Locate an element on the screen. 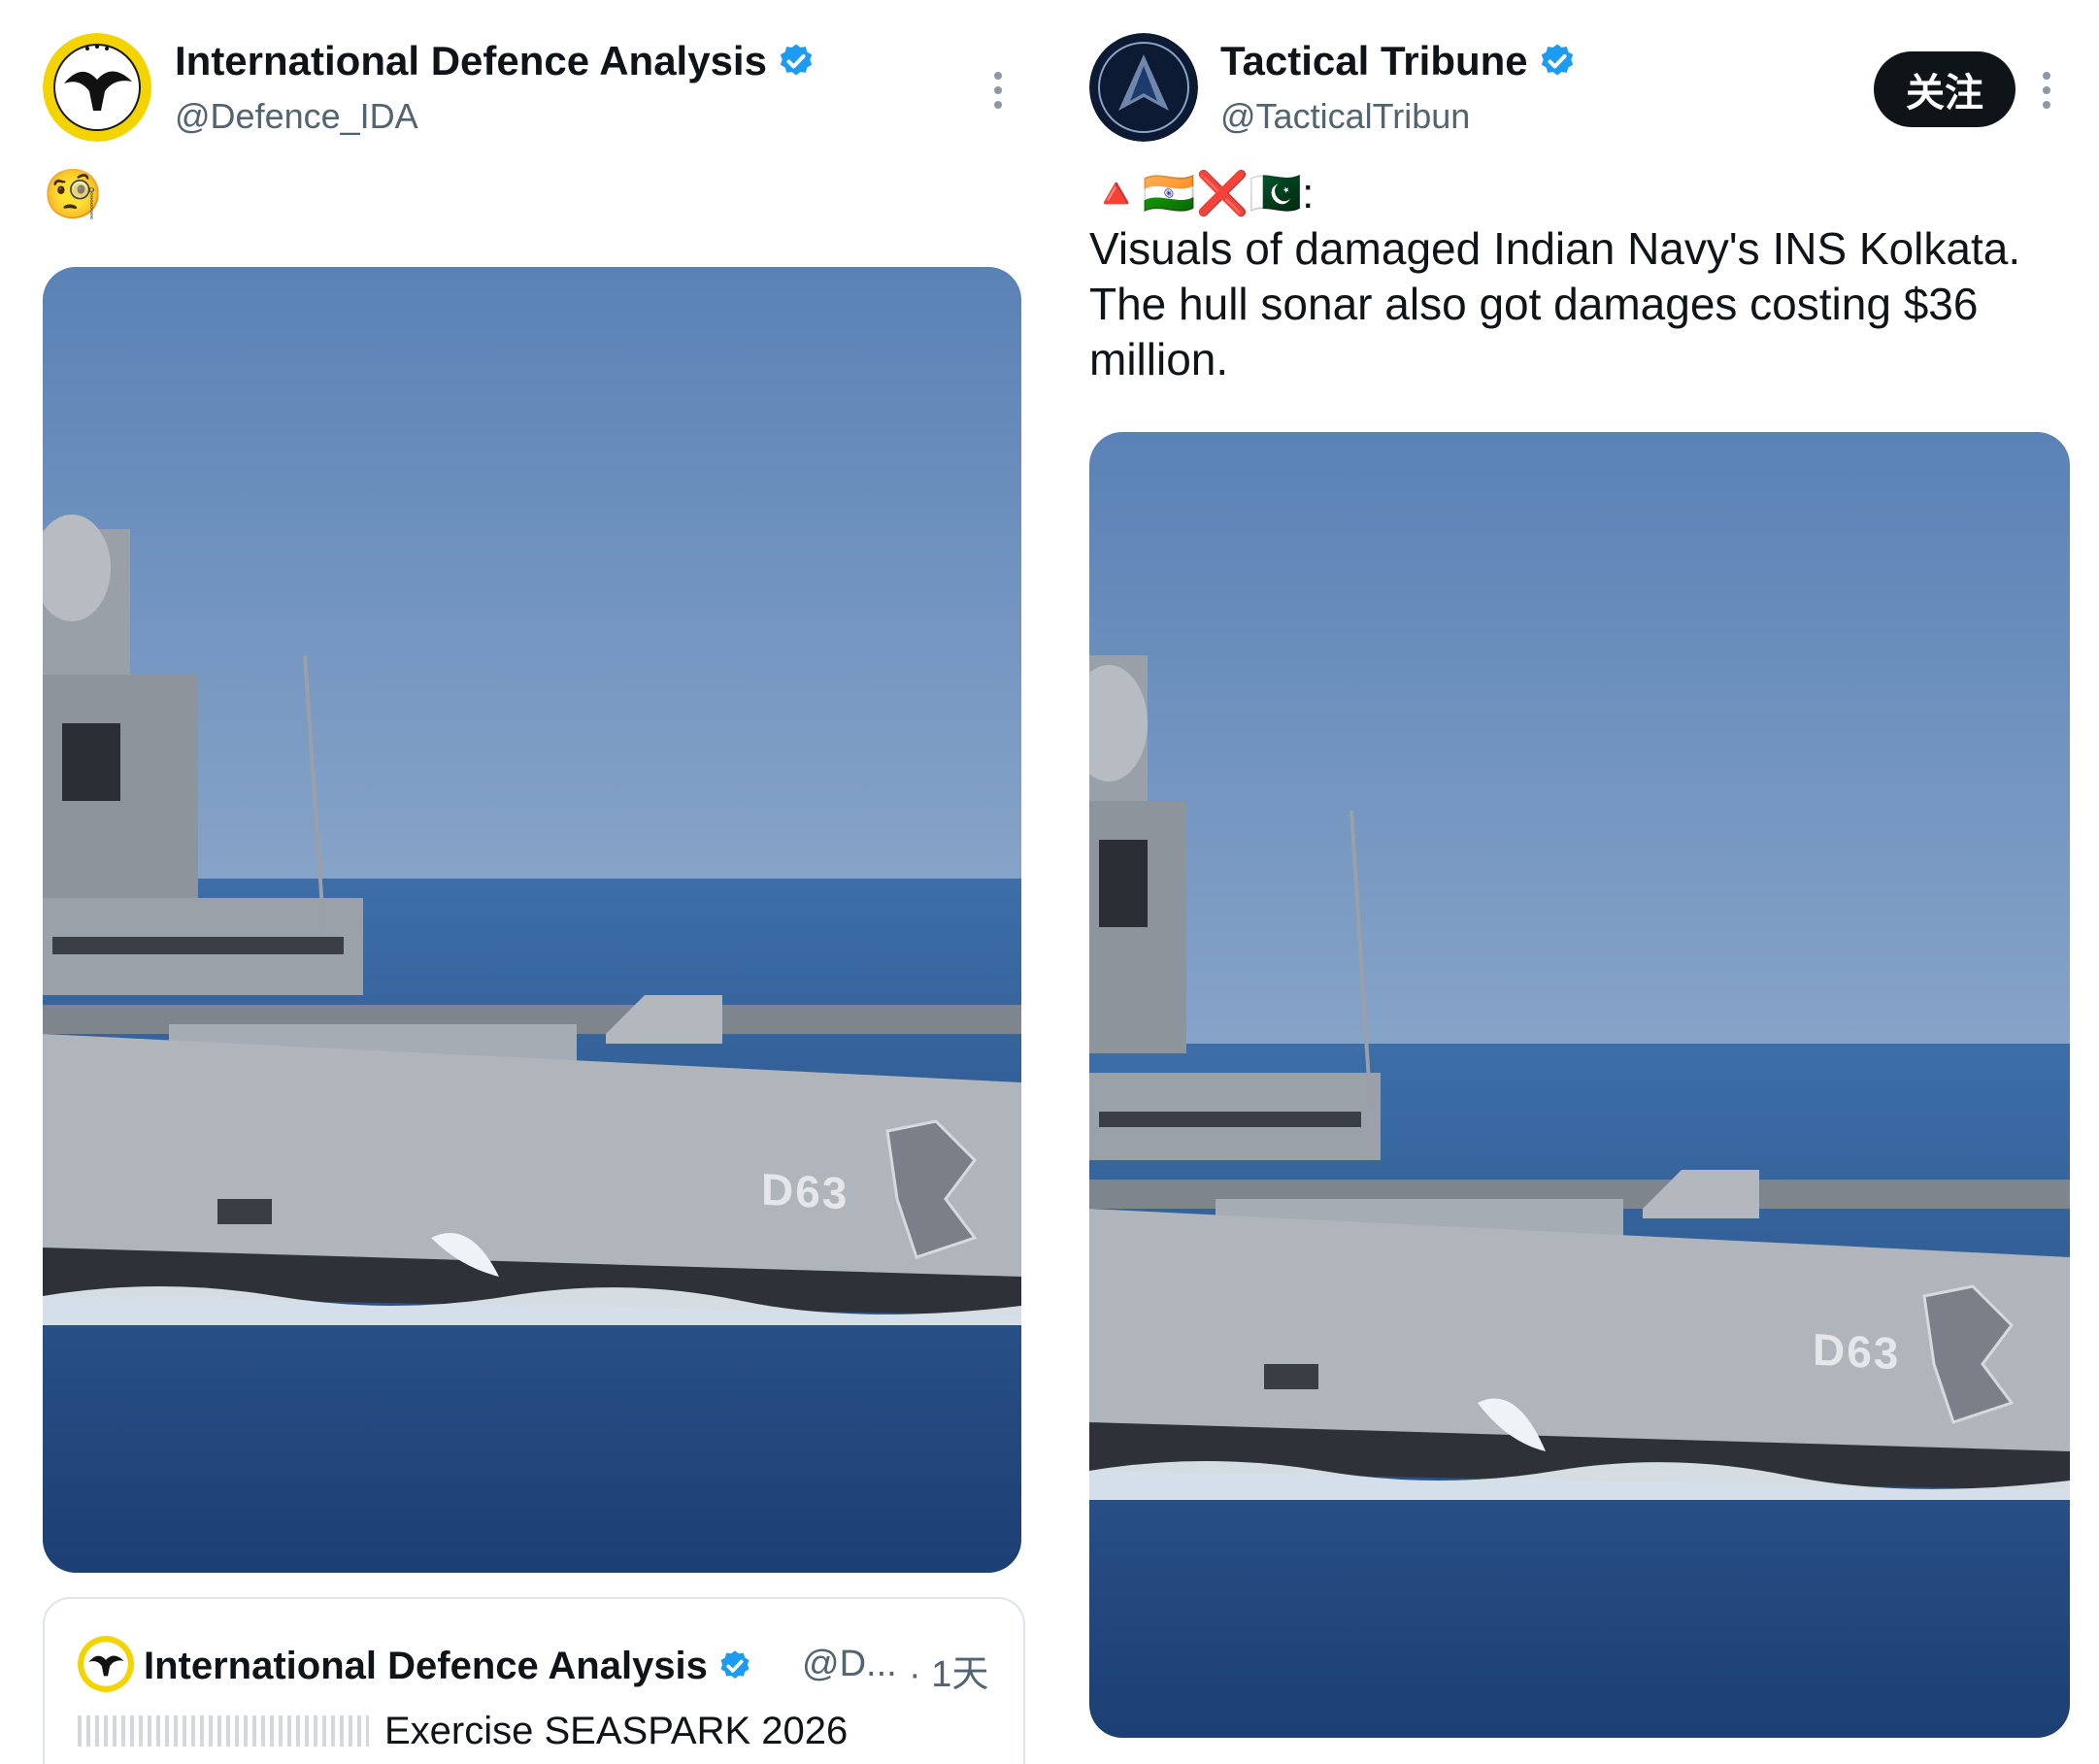 This screenshot has height=1764, width=2099. ida-author-name-text: International Defence Analysis is located at coordinates (471, 61).